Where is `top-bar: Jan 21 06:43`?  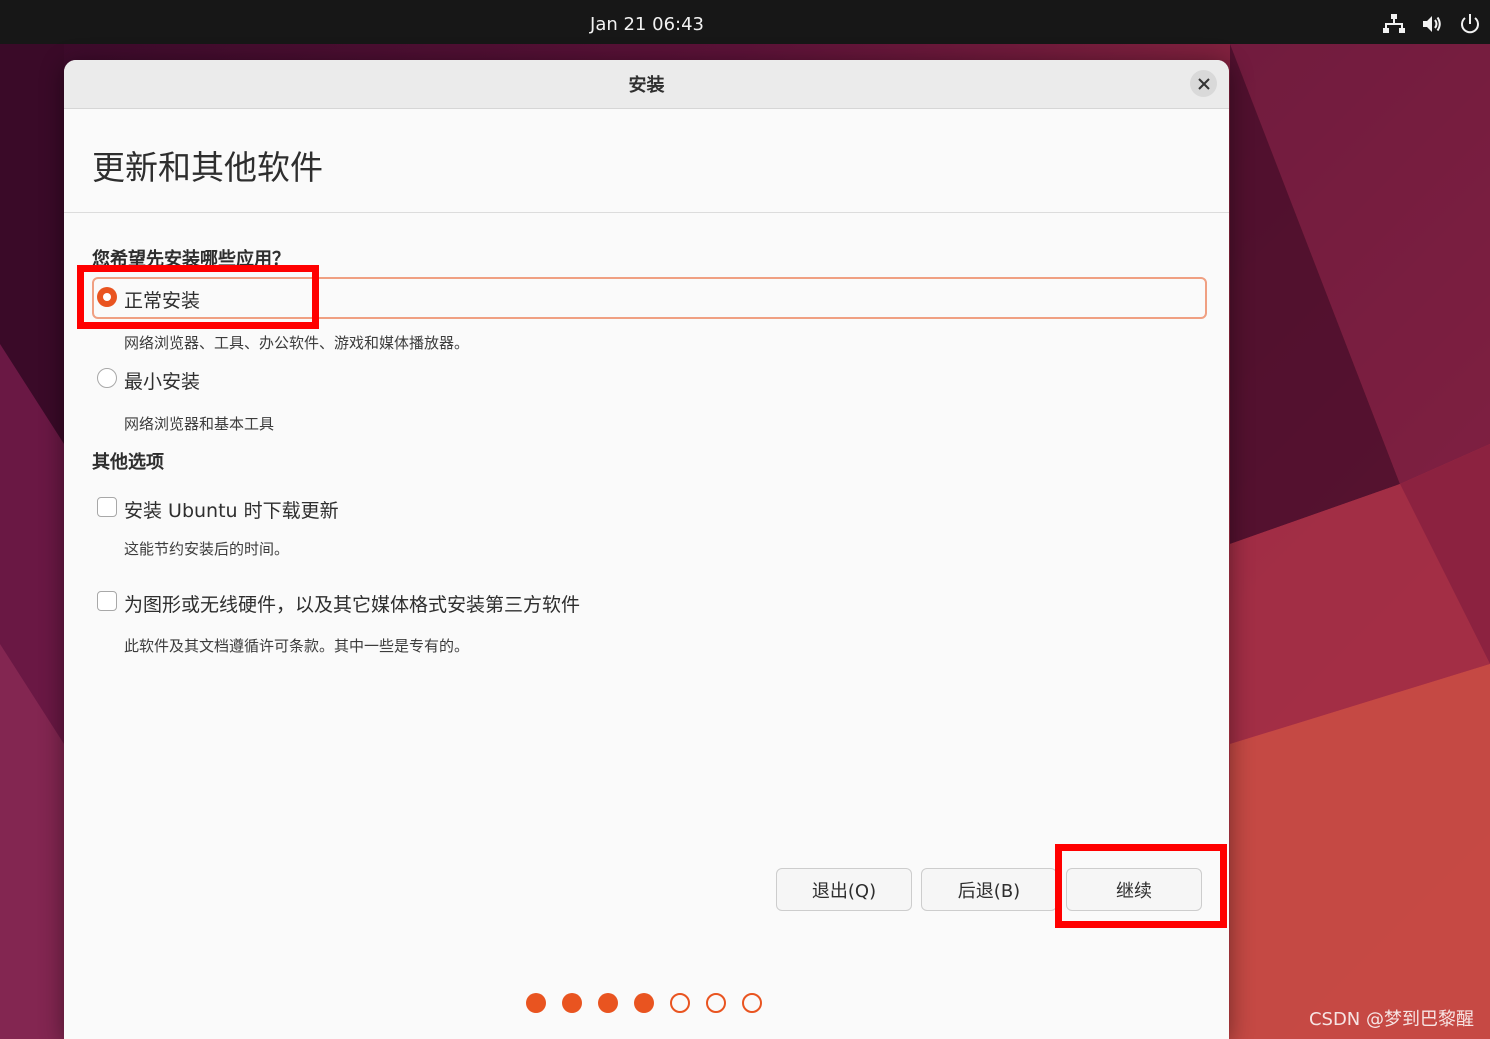 top-bar: Jan 21 06:43 is located at coordinates (745, 22).